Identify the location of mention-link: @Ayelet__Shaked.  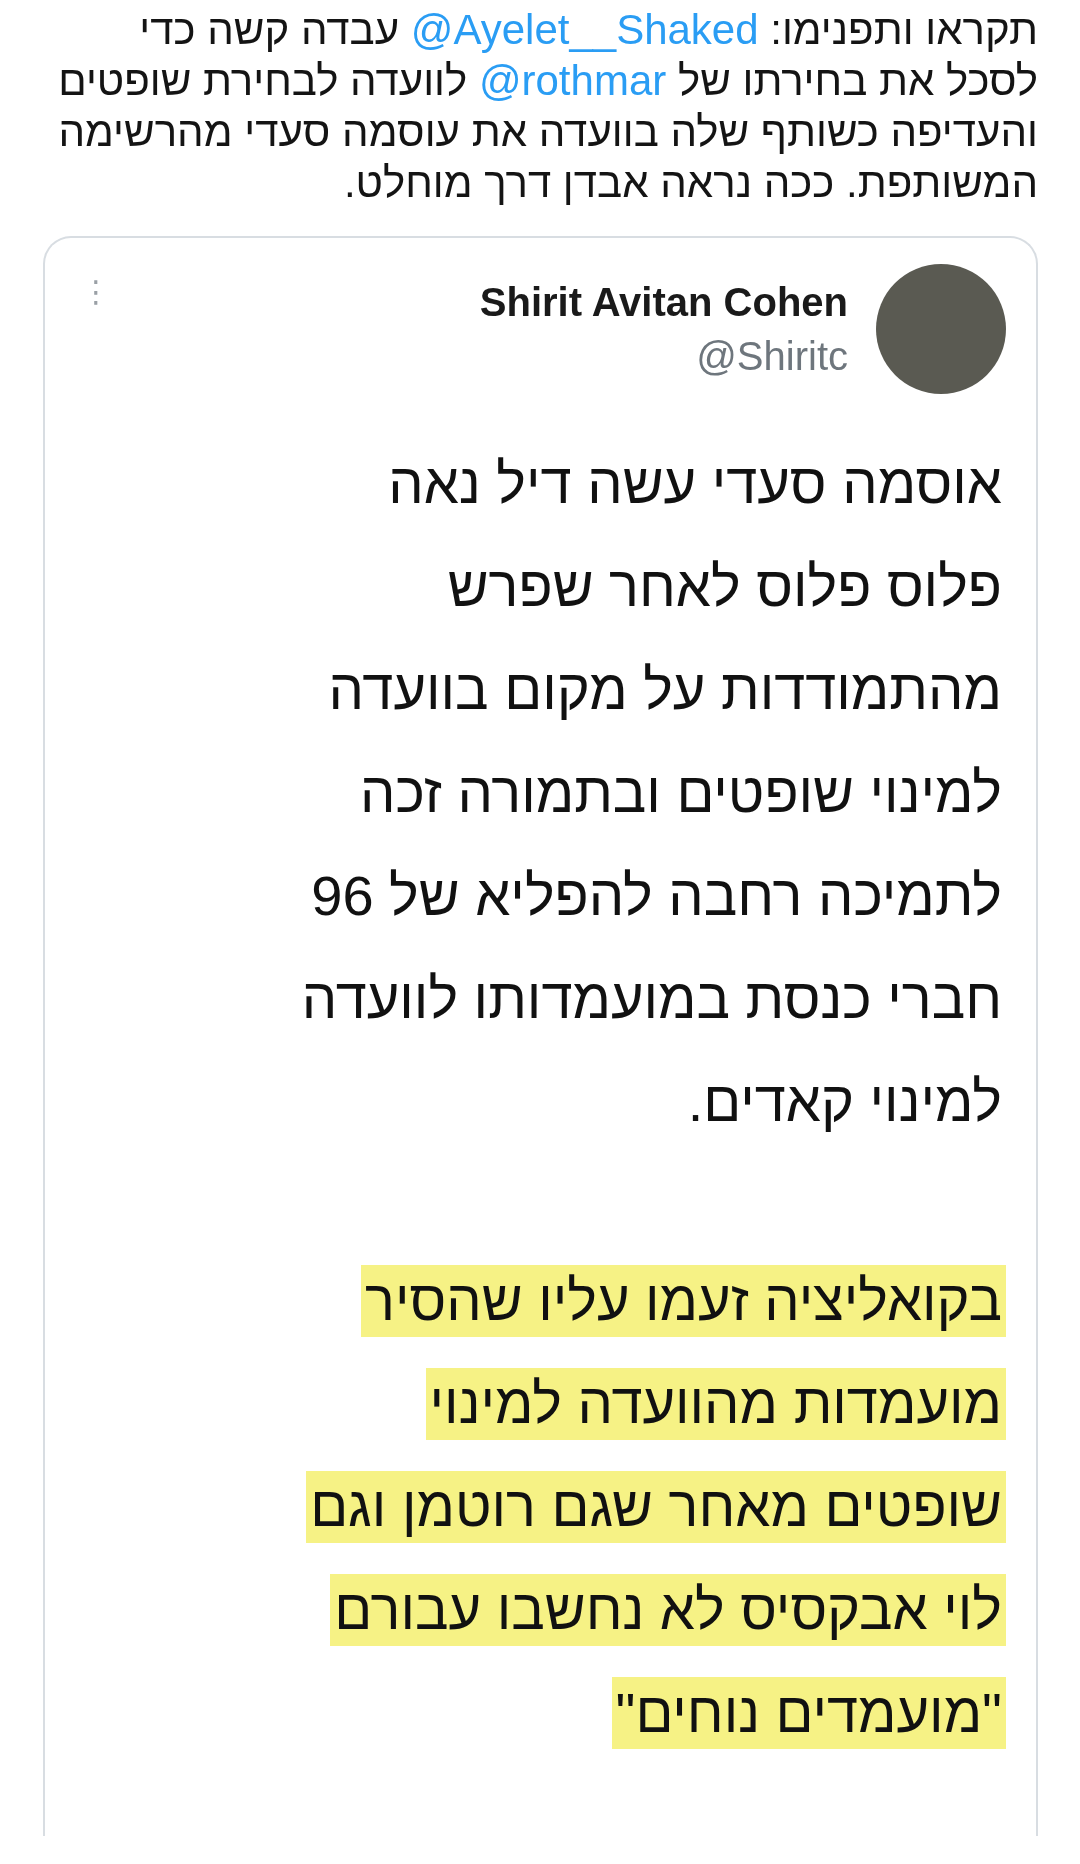
(584, 29).